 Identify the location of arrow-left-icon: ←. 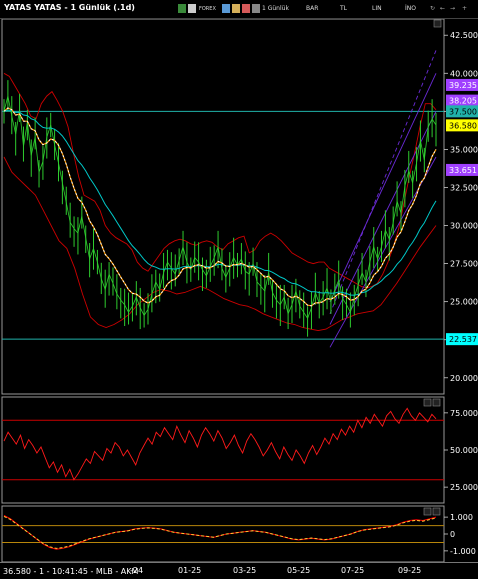
(442, 8).